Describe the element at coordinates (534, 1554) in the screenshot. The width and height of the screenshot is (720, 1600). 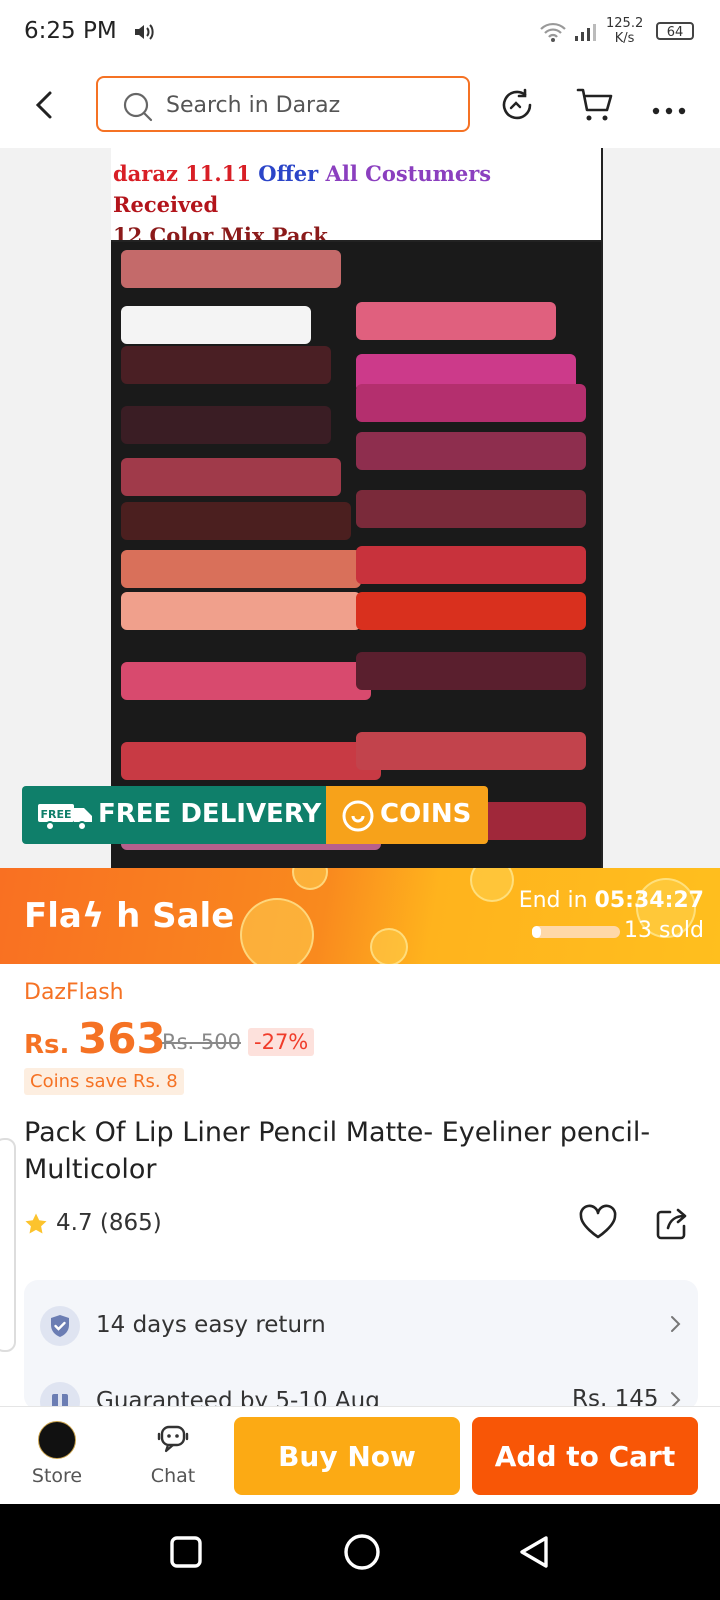
I see `back-triangle-icon` at that location.